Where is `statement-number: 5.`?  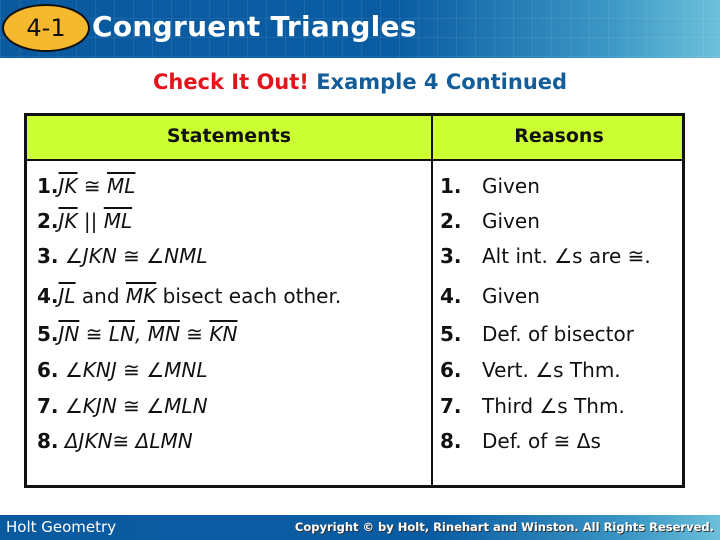
statement-number: 5. is located at coordinates (48, 334).